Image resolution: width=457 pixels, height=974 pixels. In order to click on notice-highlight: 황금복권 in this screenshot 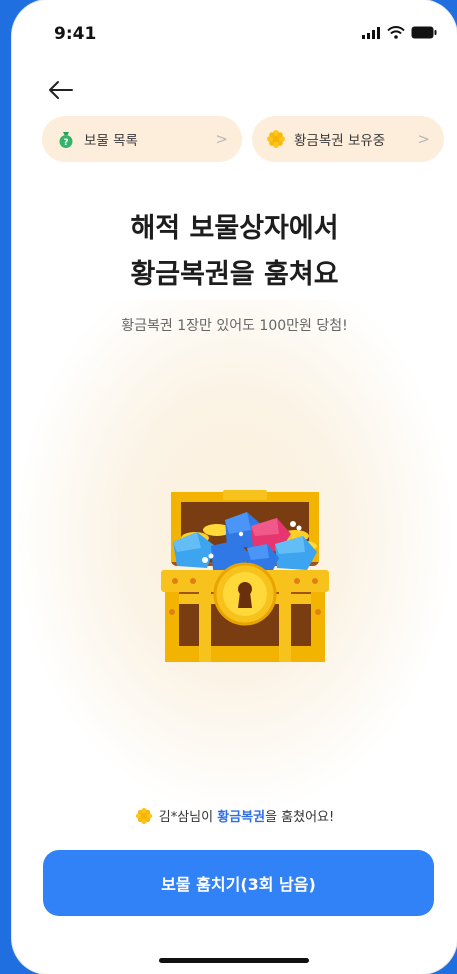, I will do `click(241, 817)`.